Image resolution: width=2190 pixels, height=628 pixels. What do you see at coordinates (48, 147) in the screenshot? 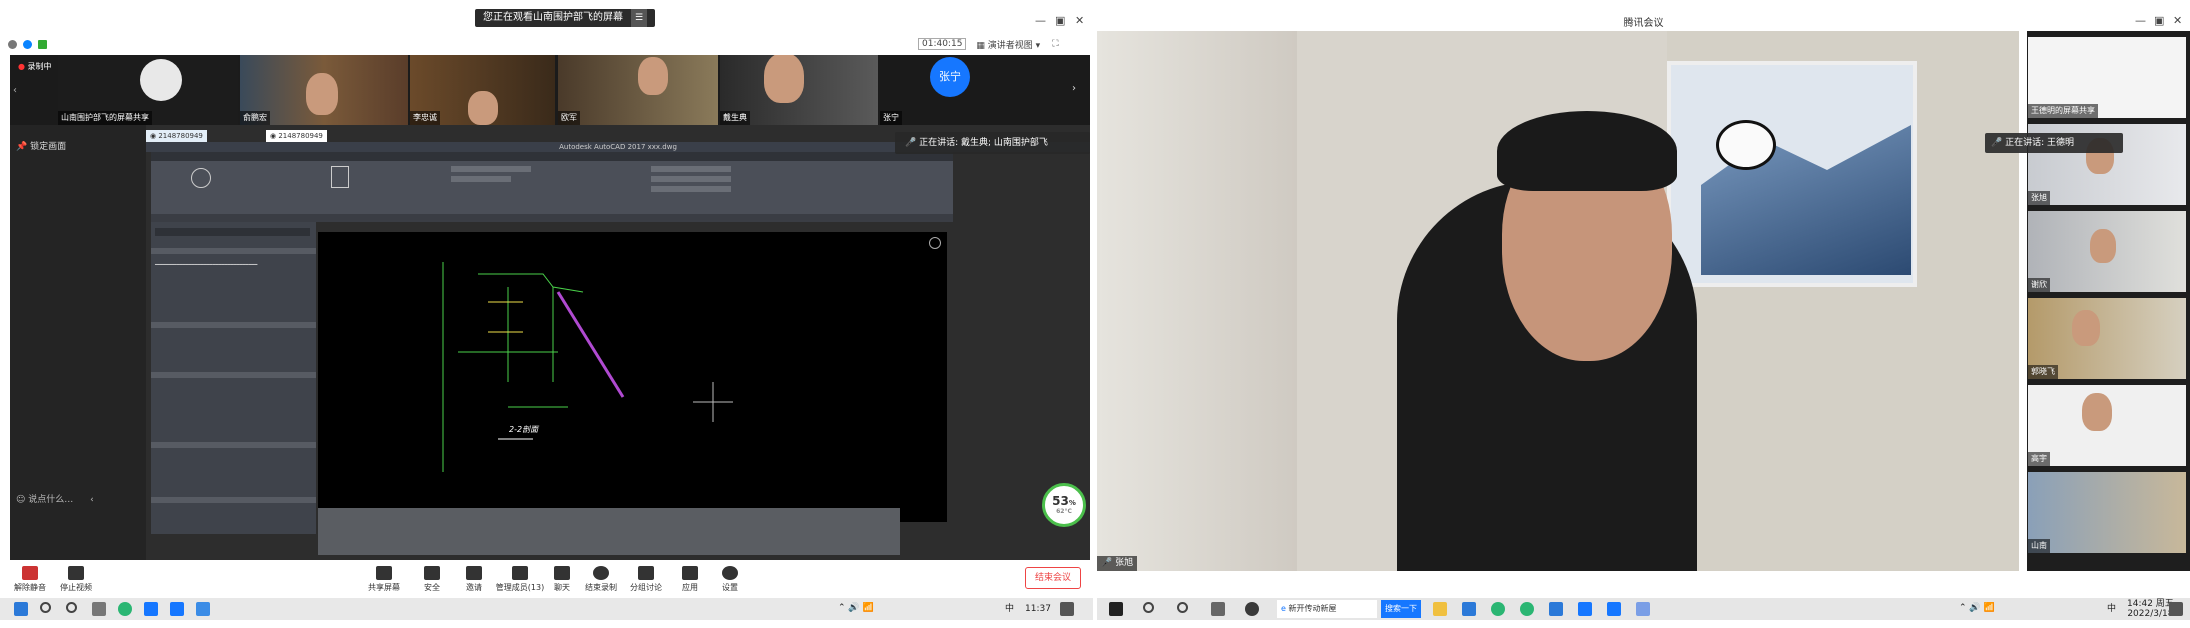
I see `pin-view-label: 锁定画面` at bounding box center [48, 147].